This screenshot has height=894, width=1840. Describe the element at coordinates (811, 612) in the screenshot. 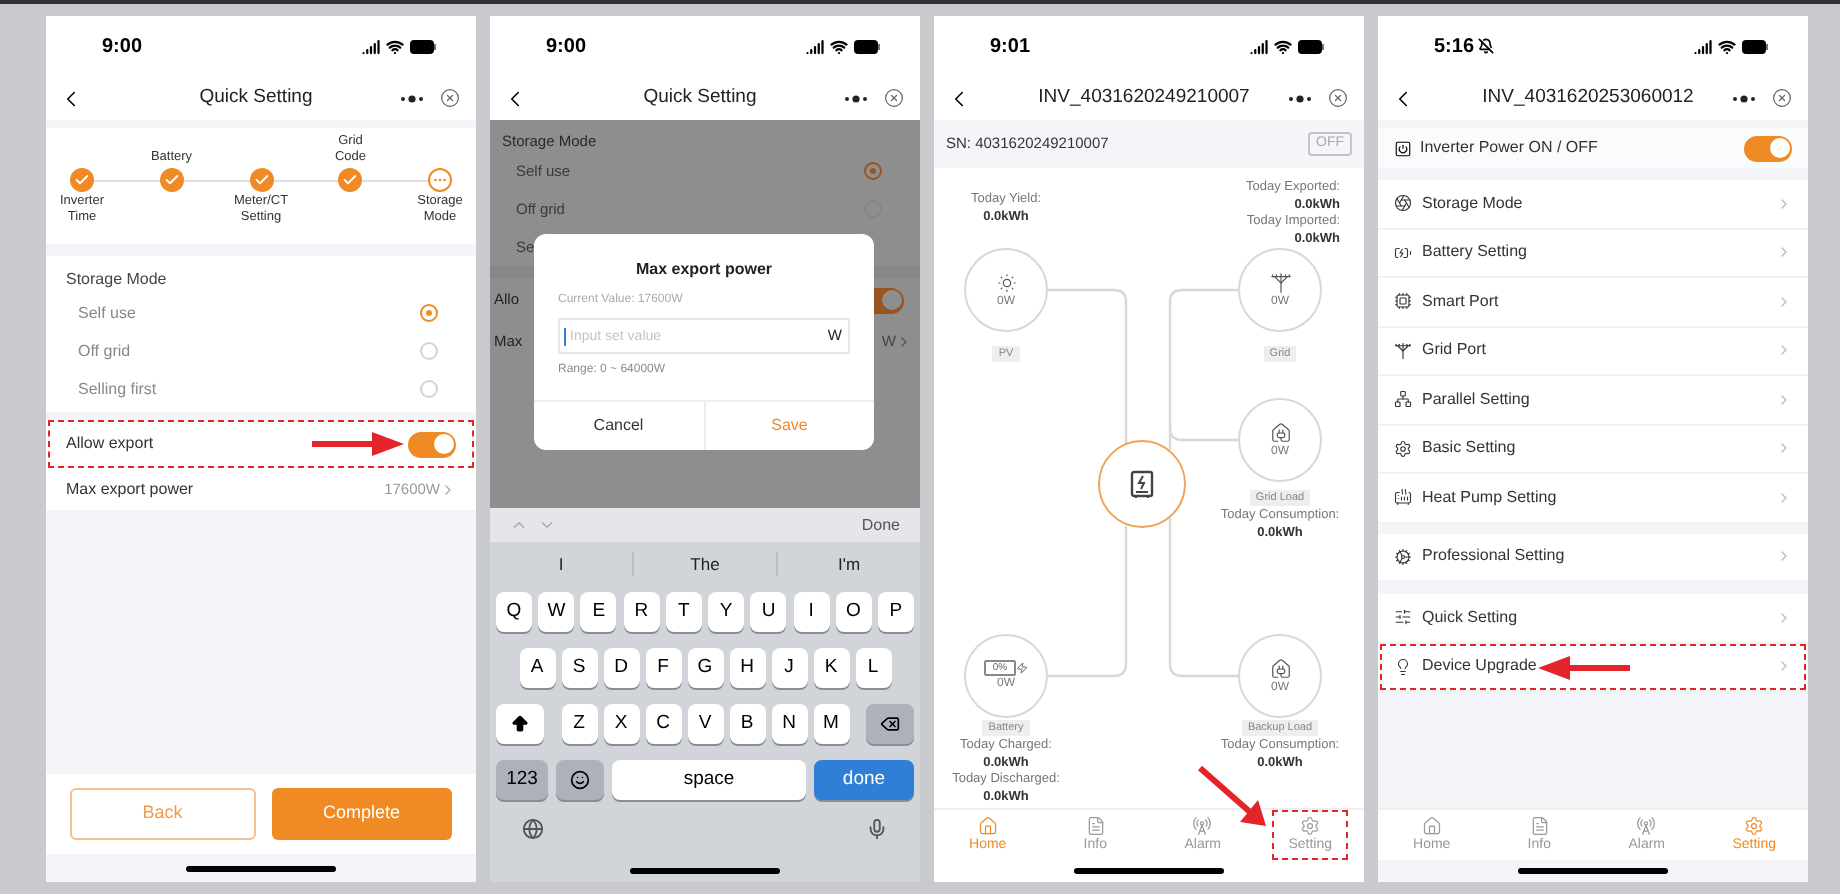

I see `keyboard-key: I` at that location.